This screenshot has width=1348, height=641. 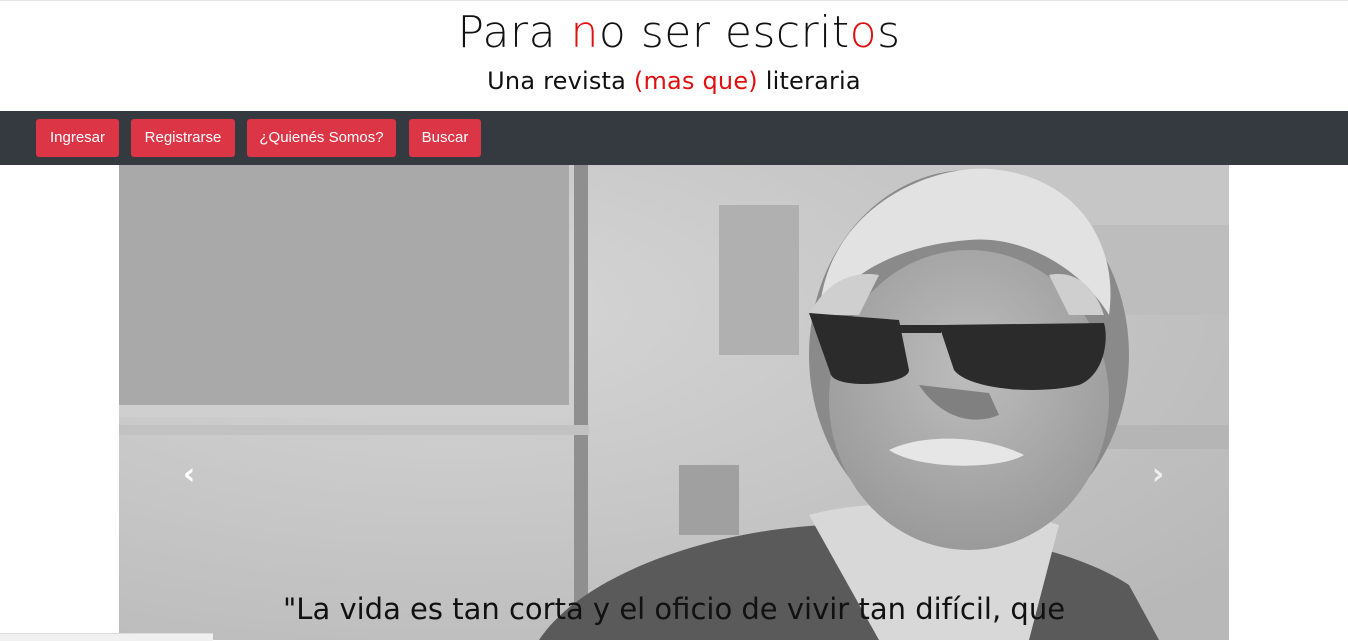 What do you see at coordinates (1158, 475) in the screenshot?
I see `carousel-next-icon: ›` at bounding box center [1158, 475].